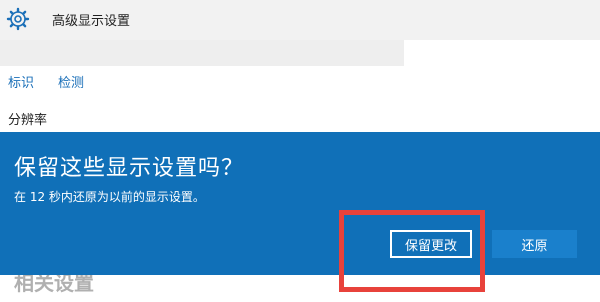 This screenshot has height=302, width=600. Describe the element at coordinates (109, 197) in the screenshot. I see `dialog-message: 在 12 秒内还原为以前的显示设置。` at that location.